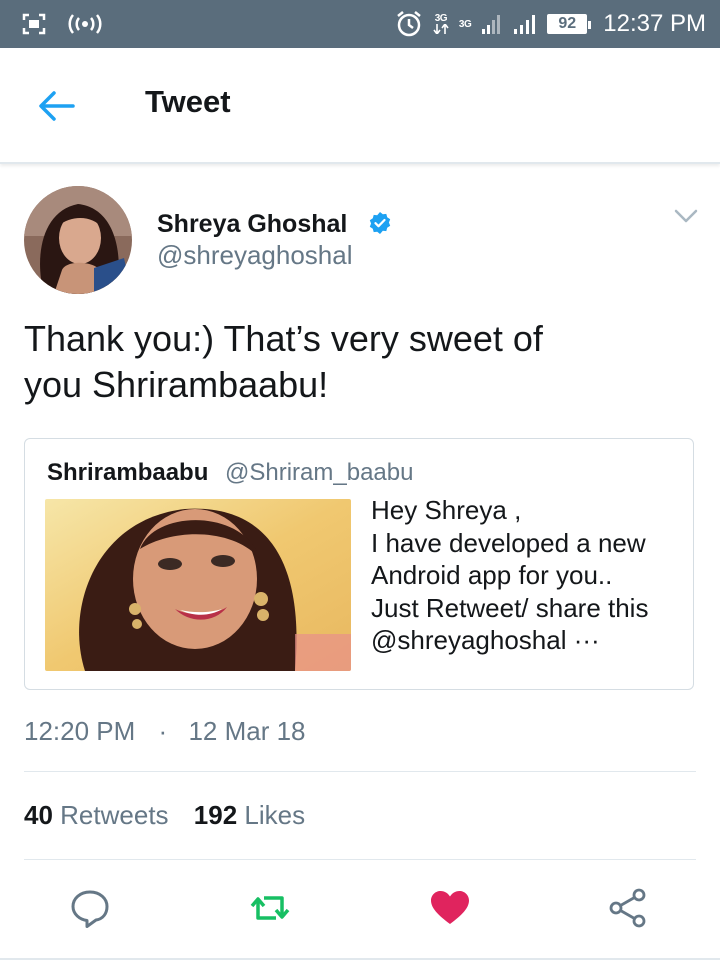  I want to click on quoted-text-line: @shreyaghoshal ···, so click(485, 640).